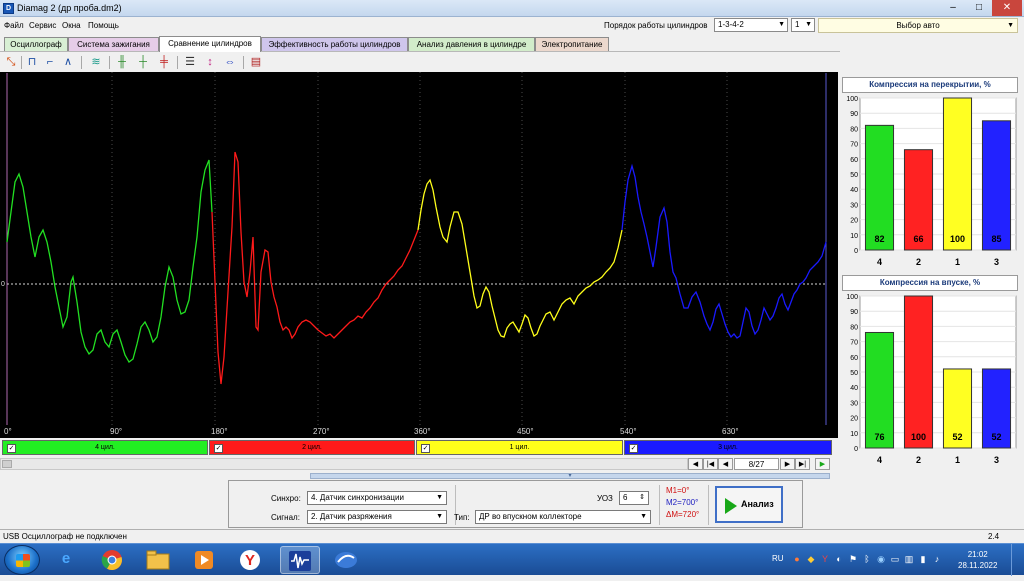  What do you see at coordinates (210, 44) in the screenshot?
I see `tab-cylinder-comparison: Сравнение цилиндров` at bounding box center [210, 44].